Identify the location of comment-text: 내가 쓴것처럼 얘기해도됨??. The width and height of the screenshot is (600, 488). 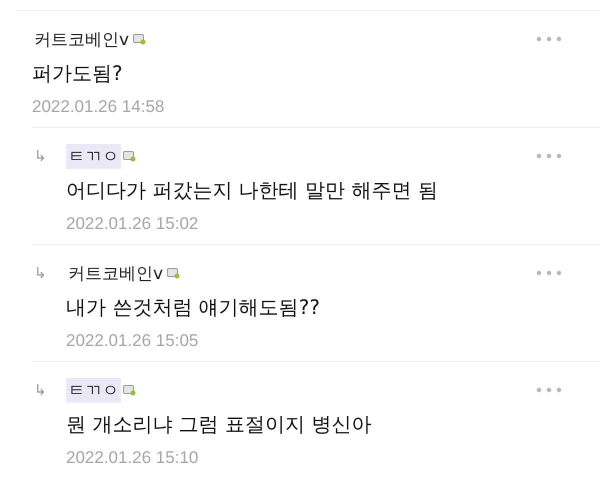
(193, 307).